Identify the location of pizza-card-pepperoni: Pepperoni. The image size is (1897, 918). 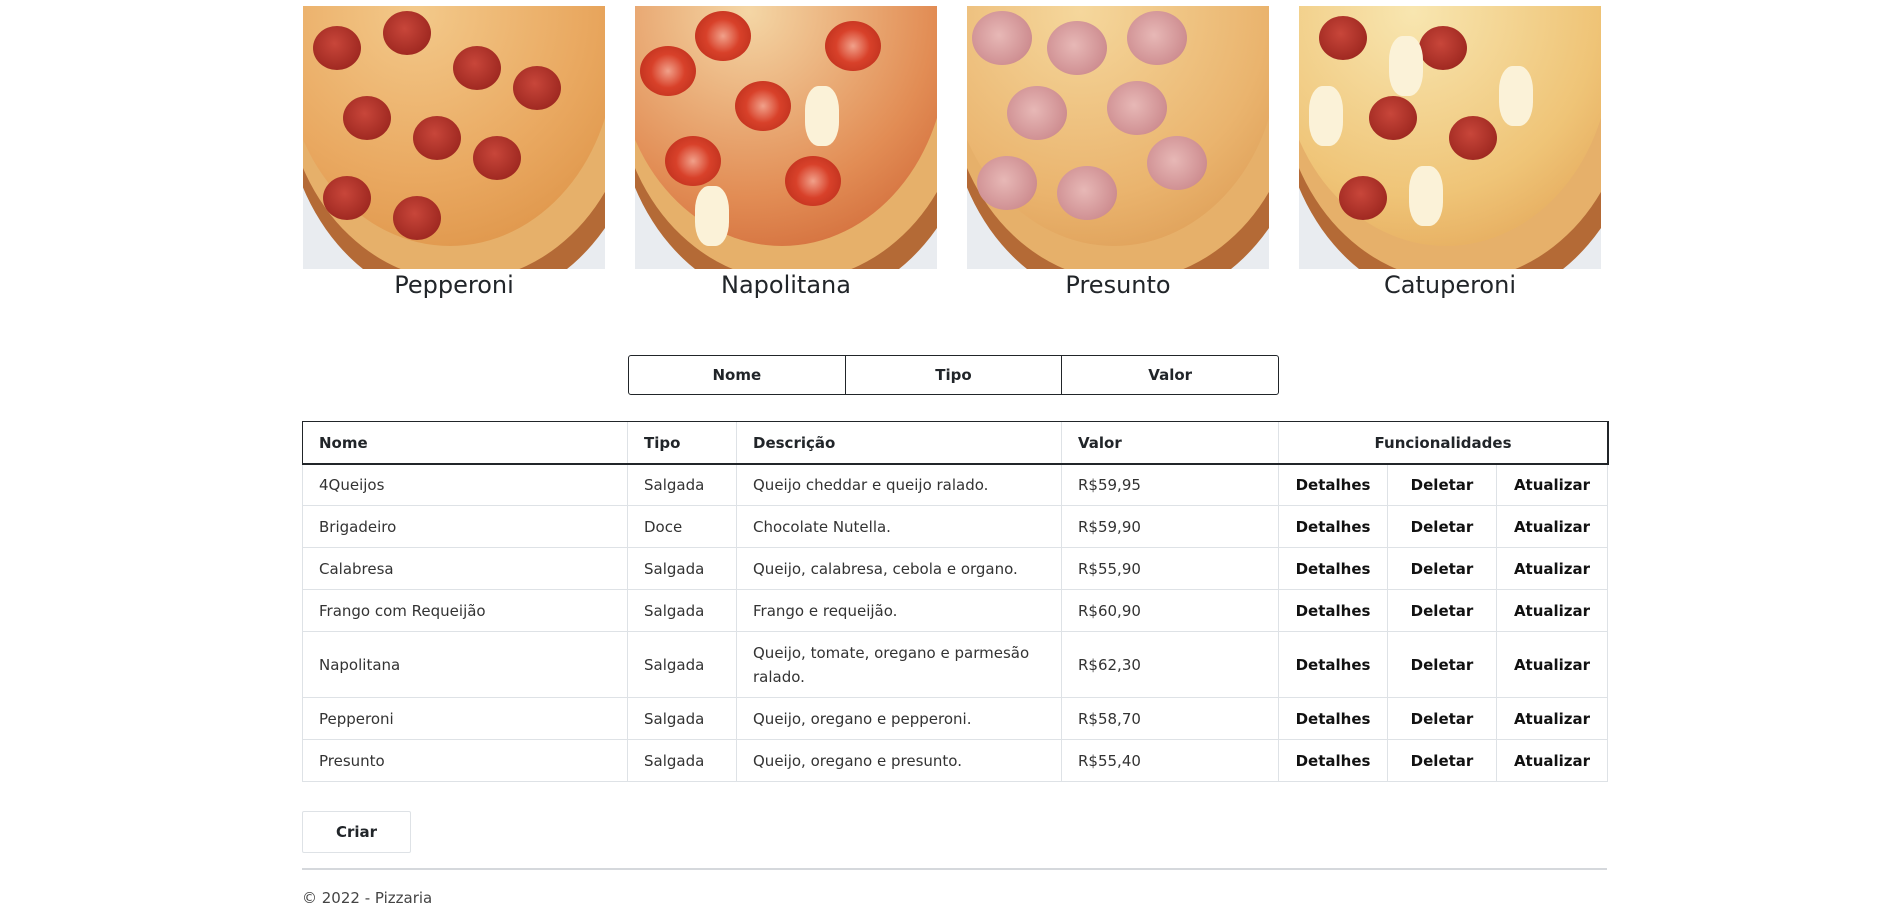
(454, 152).